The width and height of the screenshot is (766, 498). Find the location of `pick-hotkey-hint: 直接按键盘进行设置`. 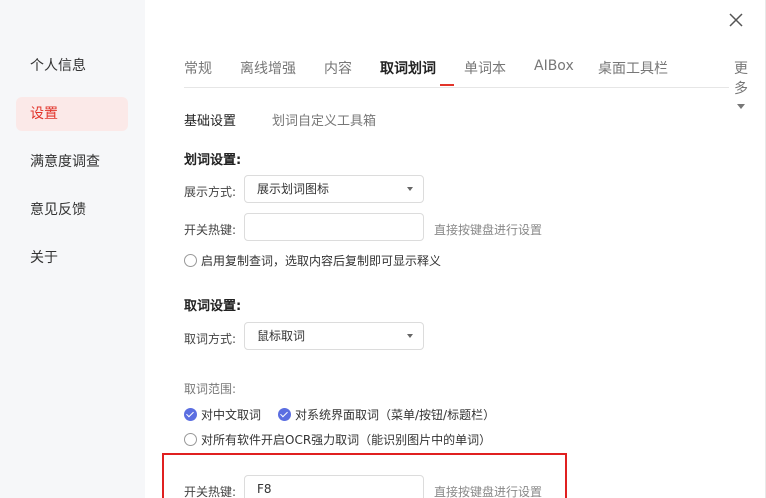

pick-hotkey-hint: 直接按键盘进行设置 is located at coordinates (488, 491).